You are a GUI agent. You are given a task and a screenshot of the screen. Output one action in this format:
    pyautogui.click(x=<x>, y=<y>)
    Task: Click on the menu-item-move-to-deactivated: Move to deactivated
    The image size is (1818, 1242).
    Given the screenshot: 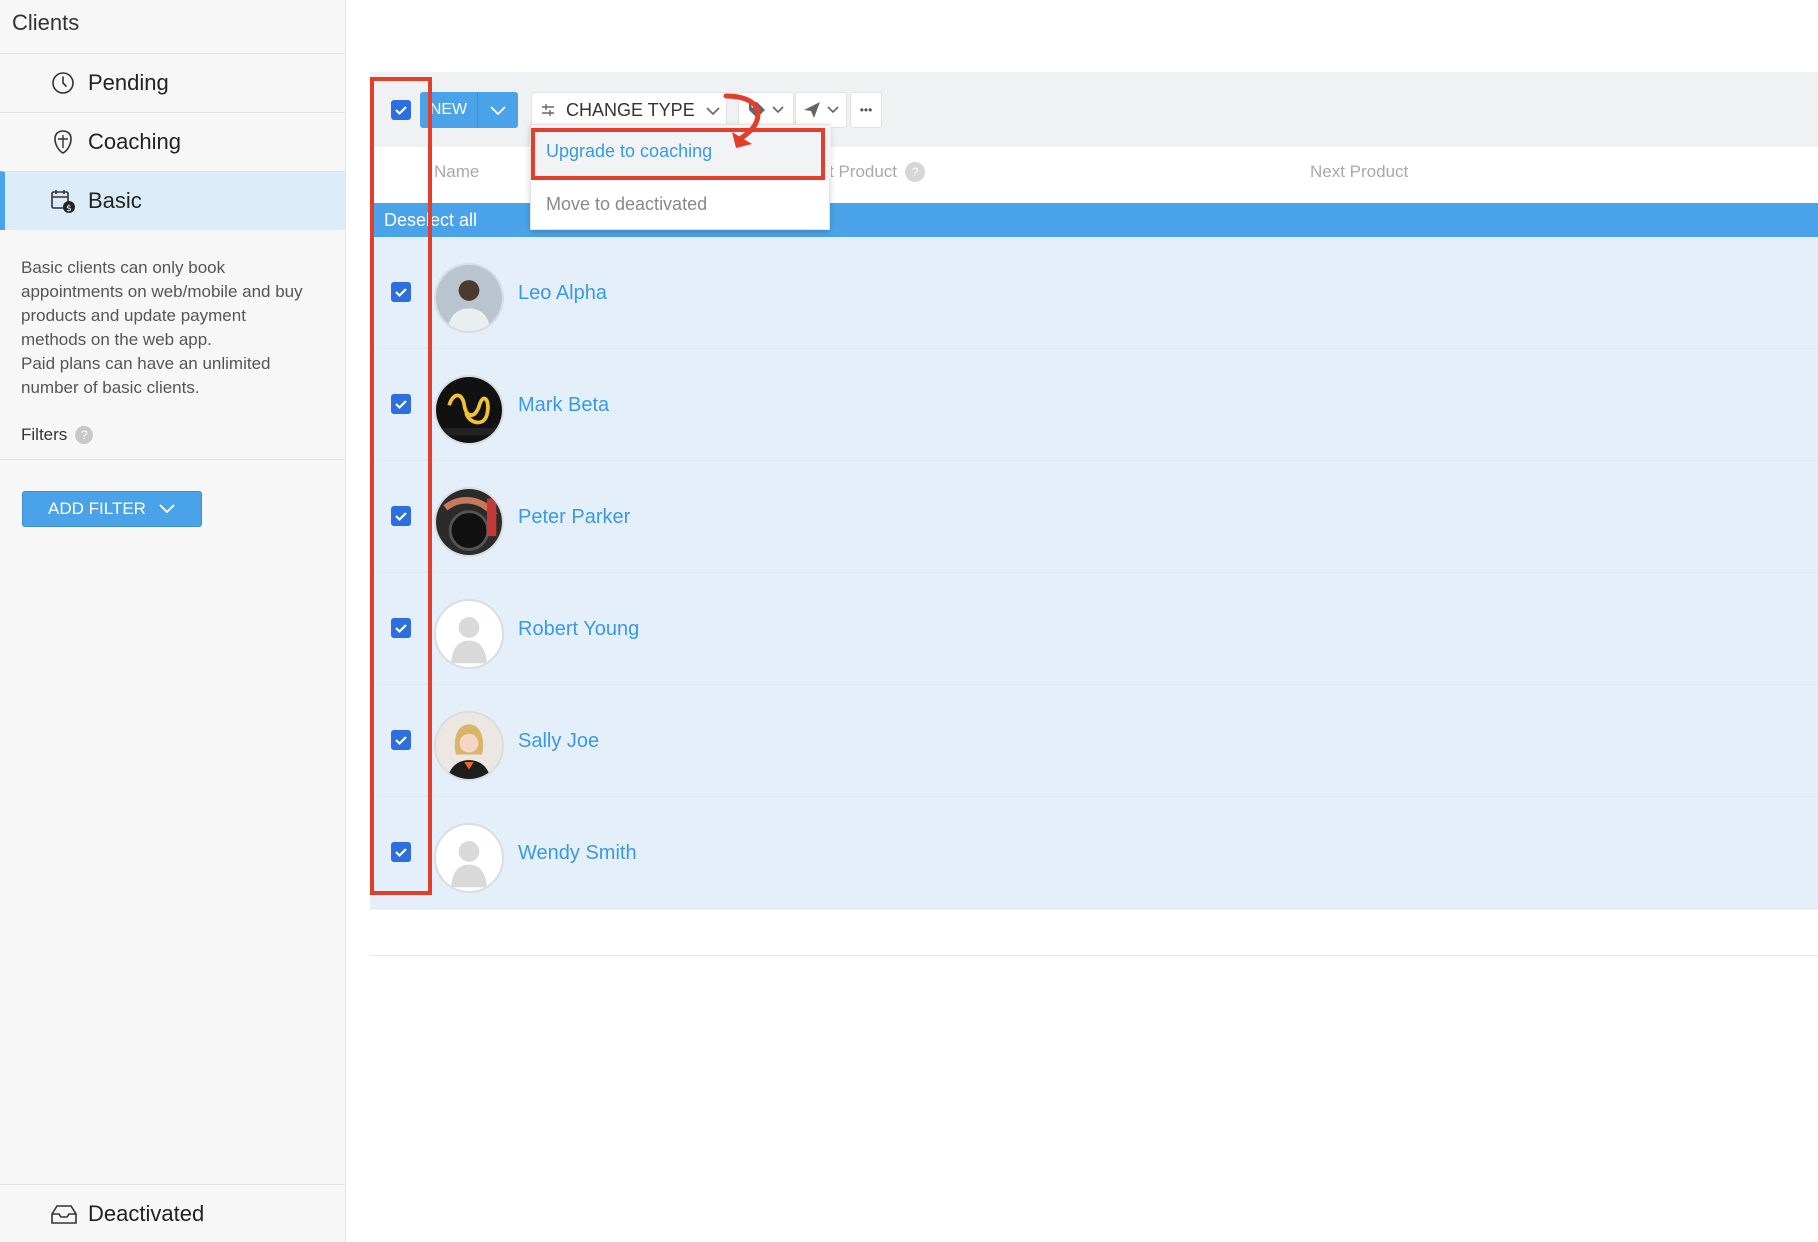 What is the action you would take?
    pyautogui.click(x=681, y=204)
    